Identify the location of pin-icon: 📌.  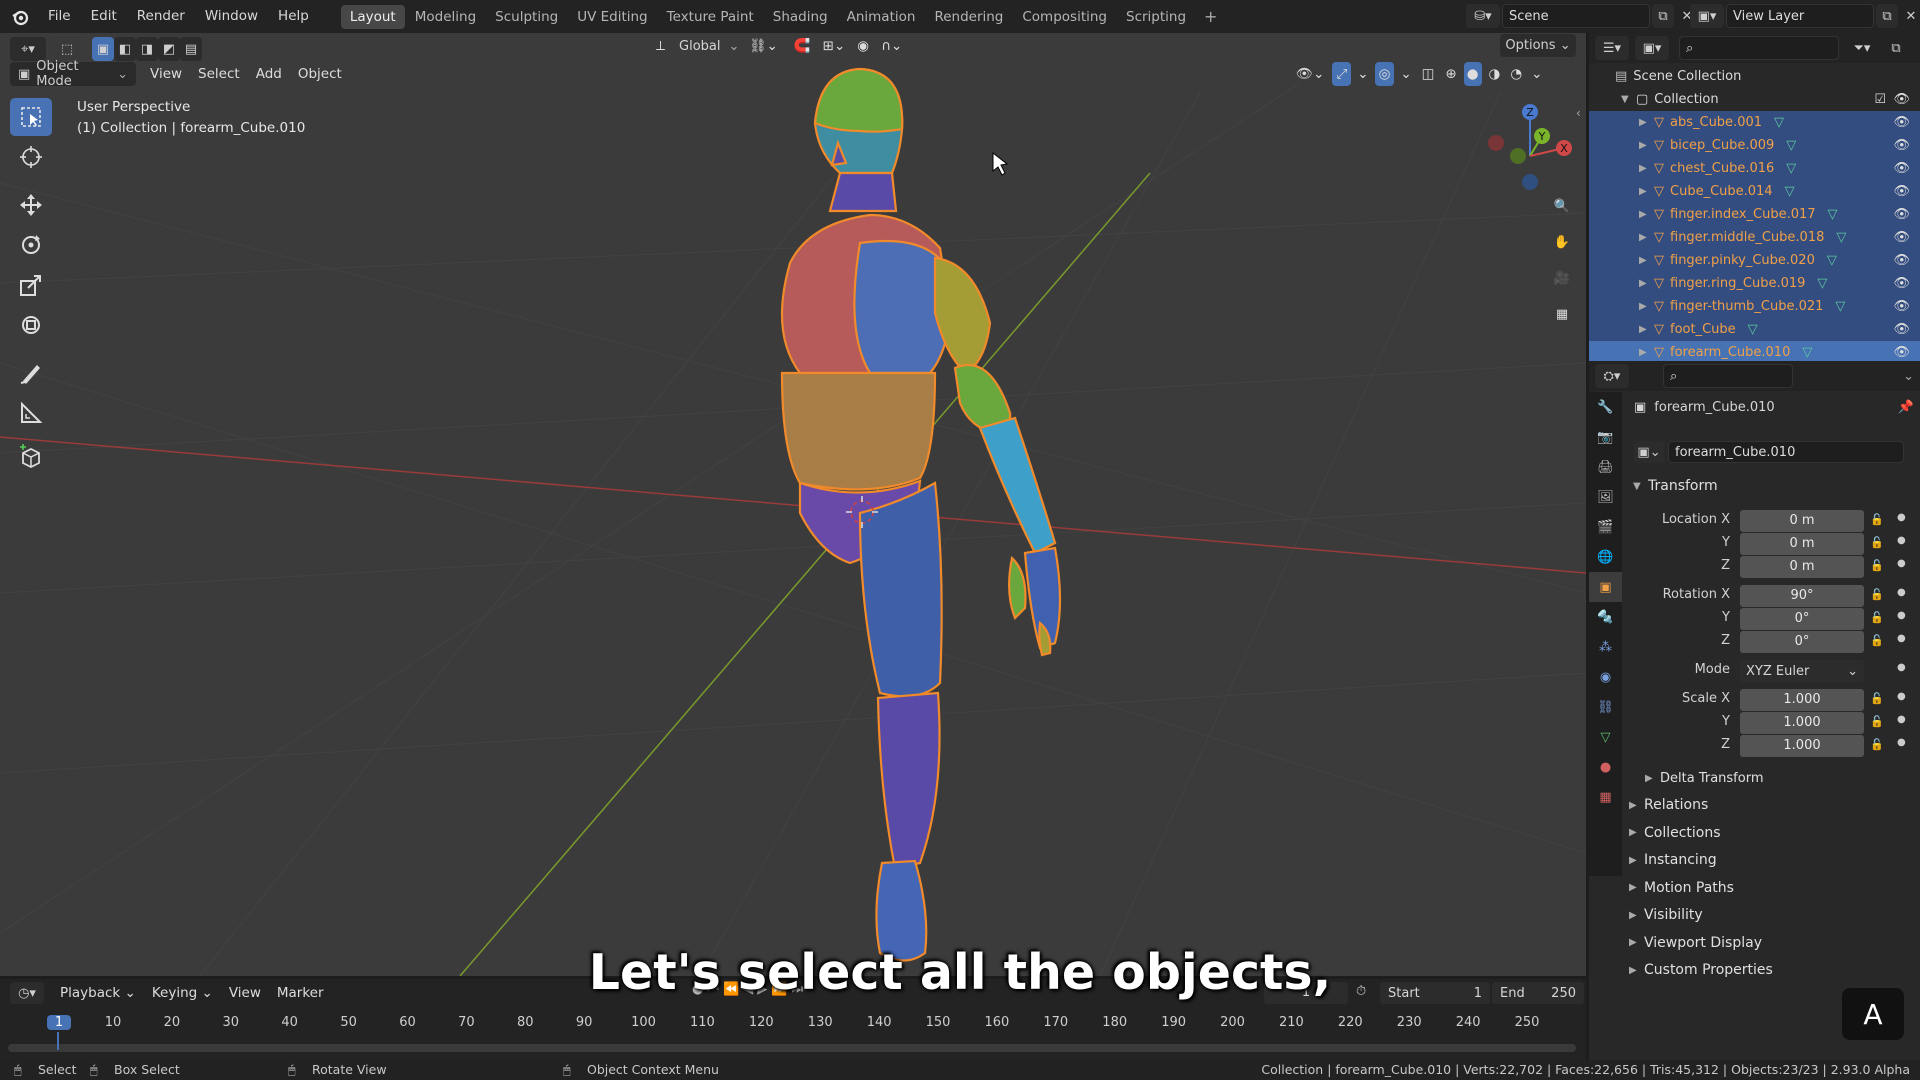
(1906, 407).